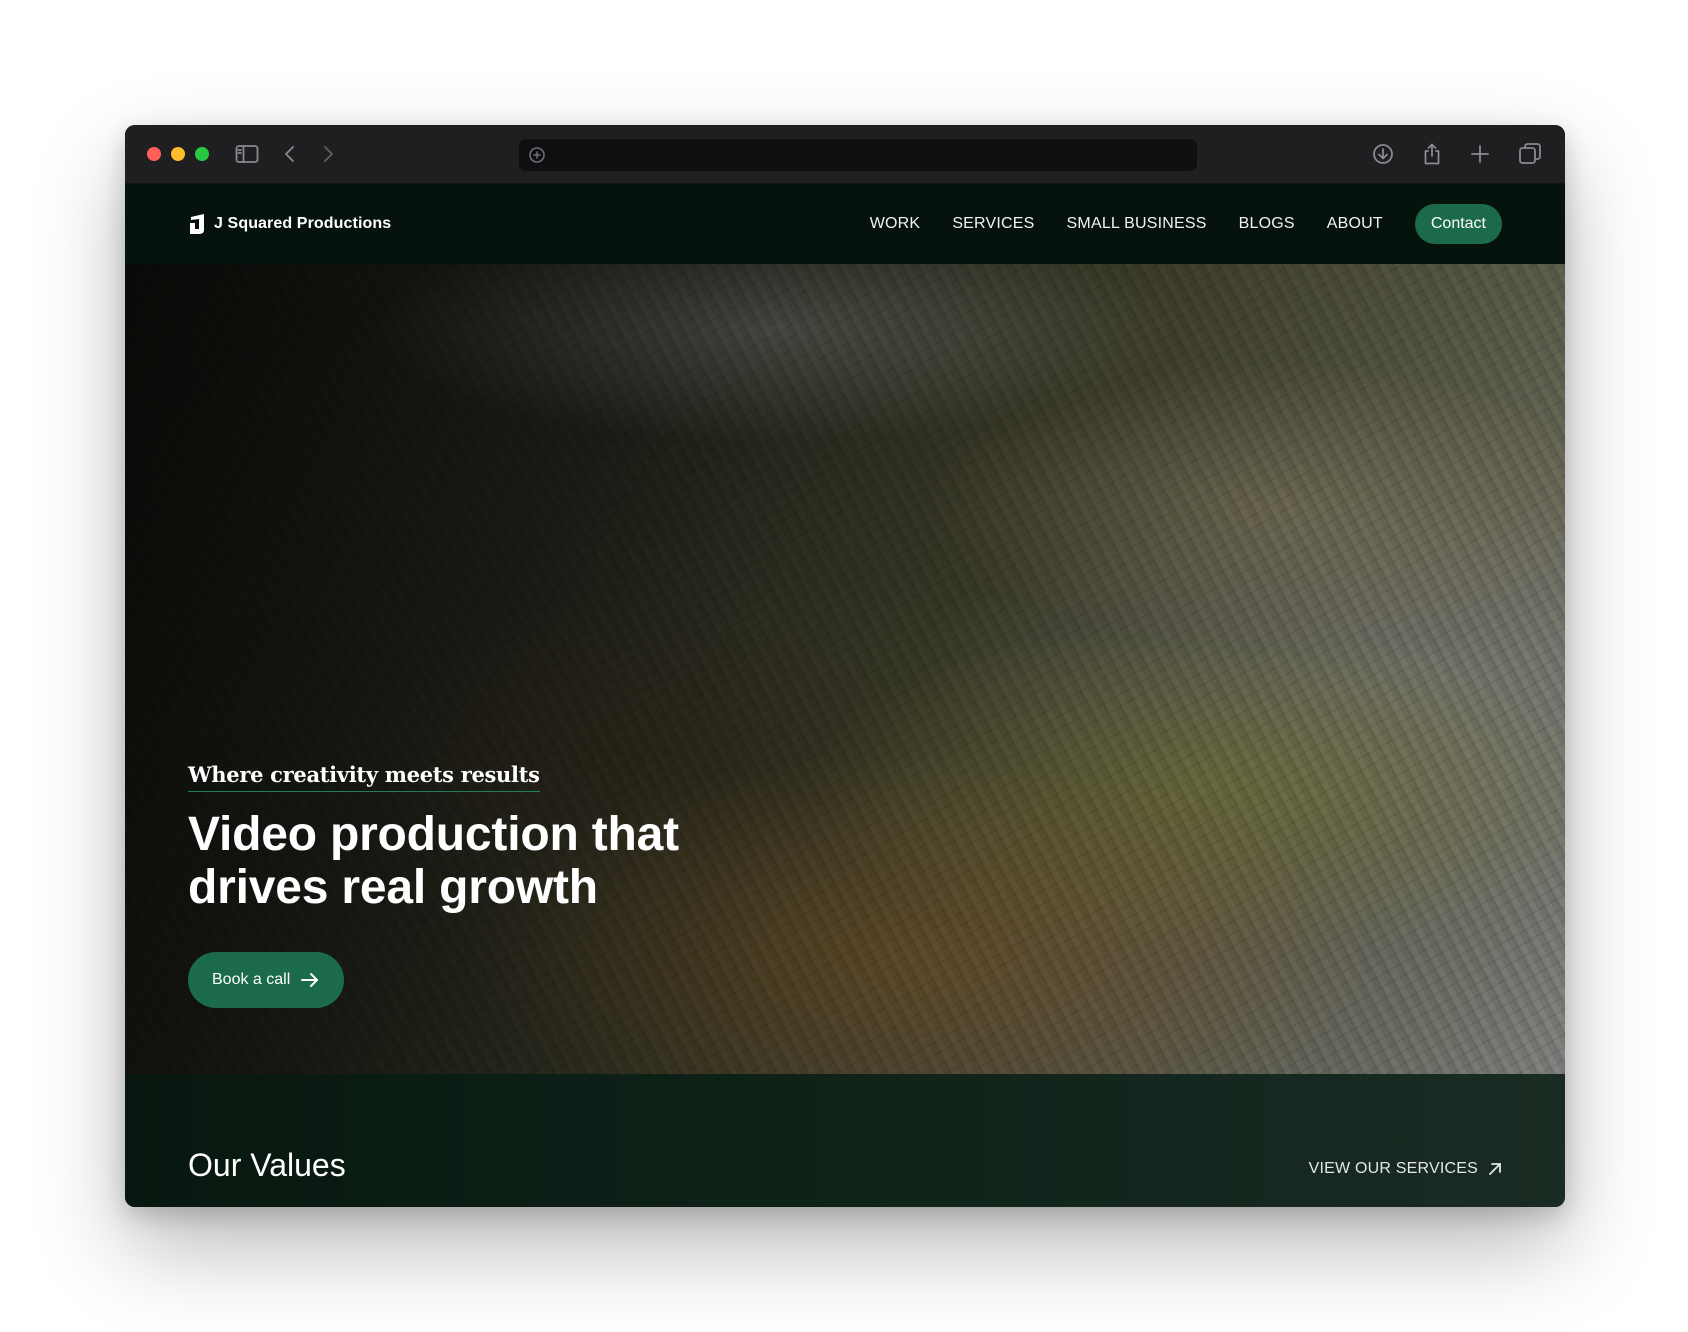 This screenshot has height=1332, width=1688. What do you see at coordinates (247, 154) in the screenshot?
I see `sidebar-icon` at bounding box center [247, 154].